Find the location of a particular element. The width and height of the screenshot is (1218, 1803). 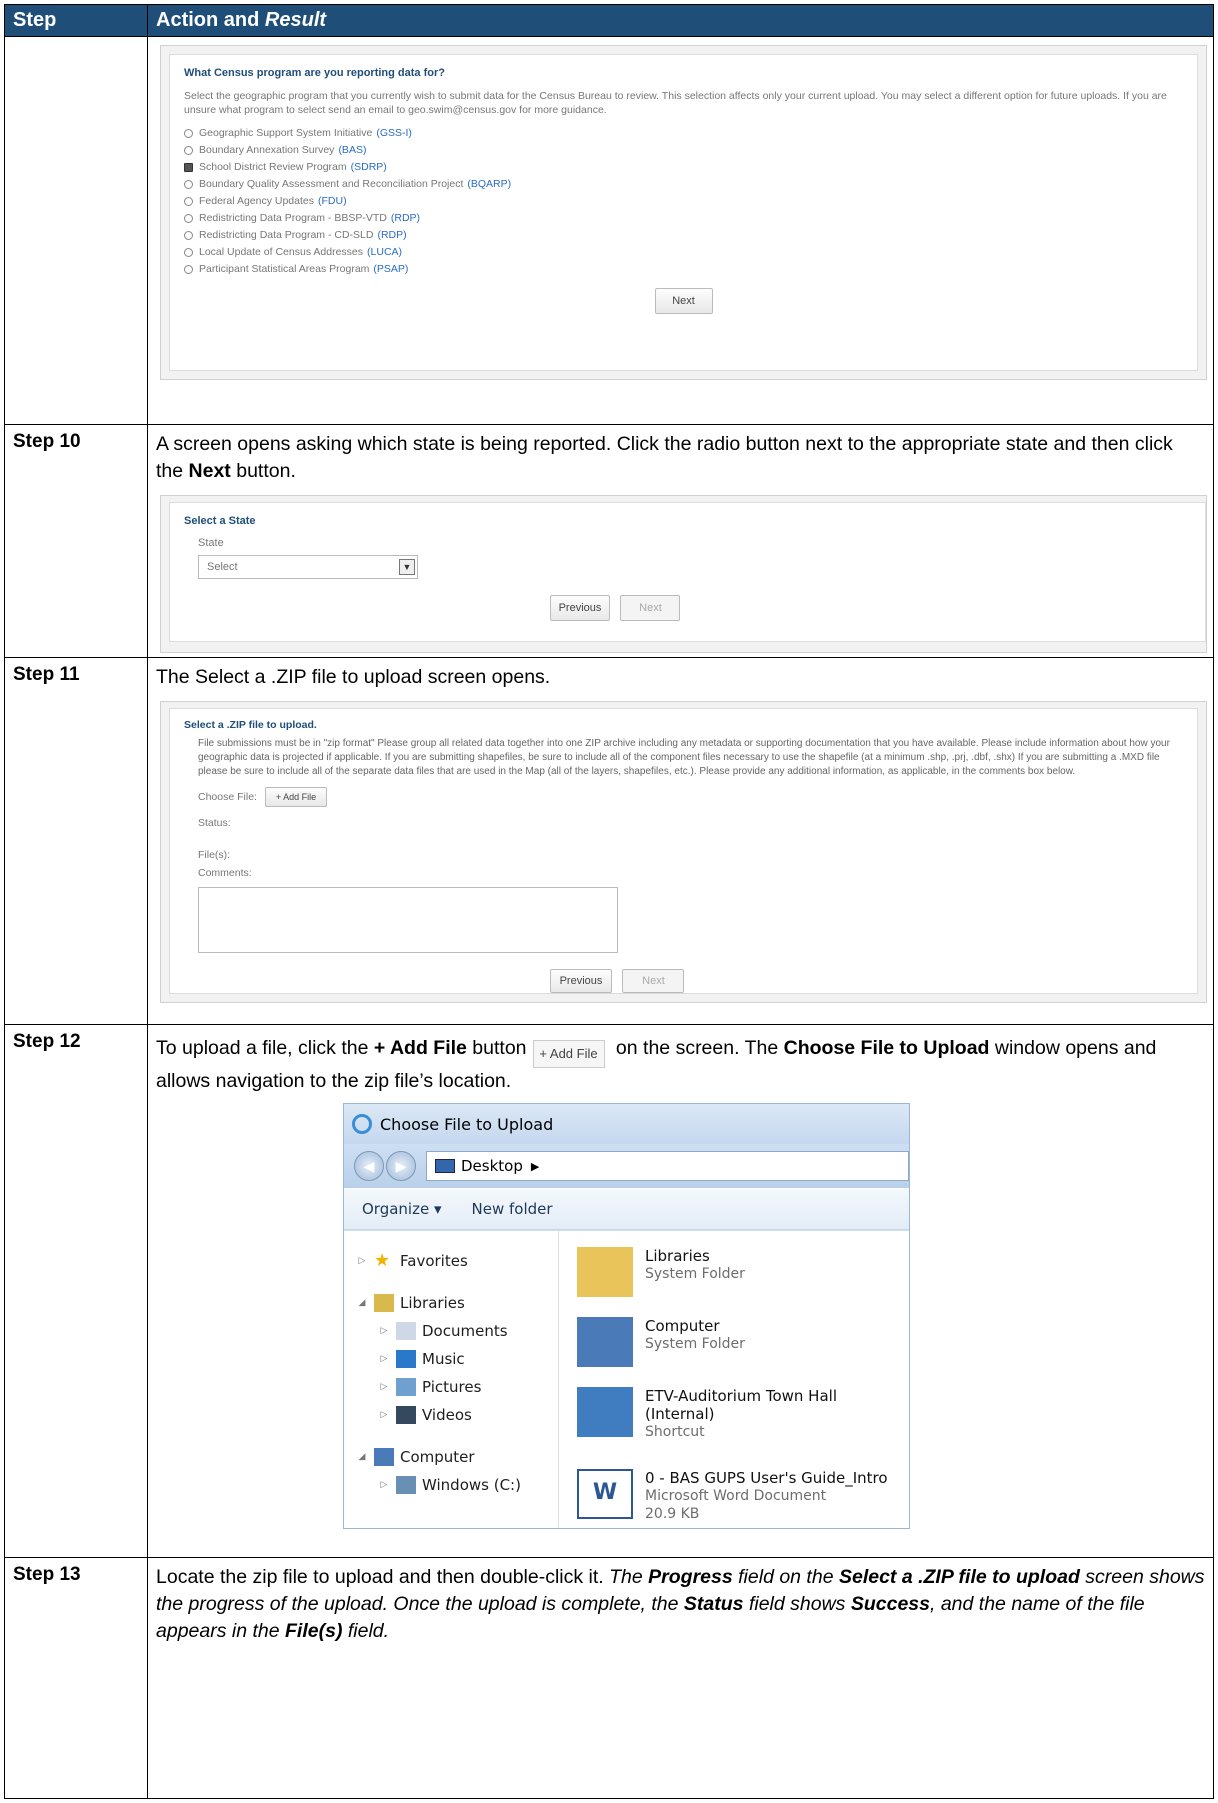

back-icon: ◀ is located at coordinates (369, 1166).